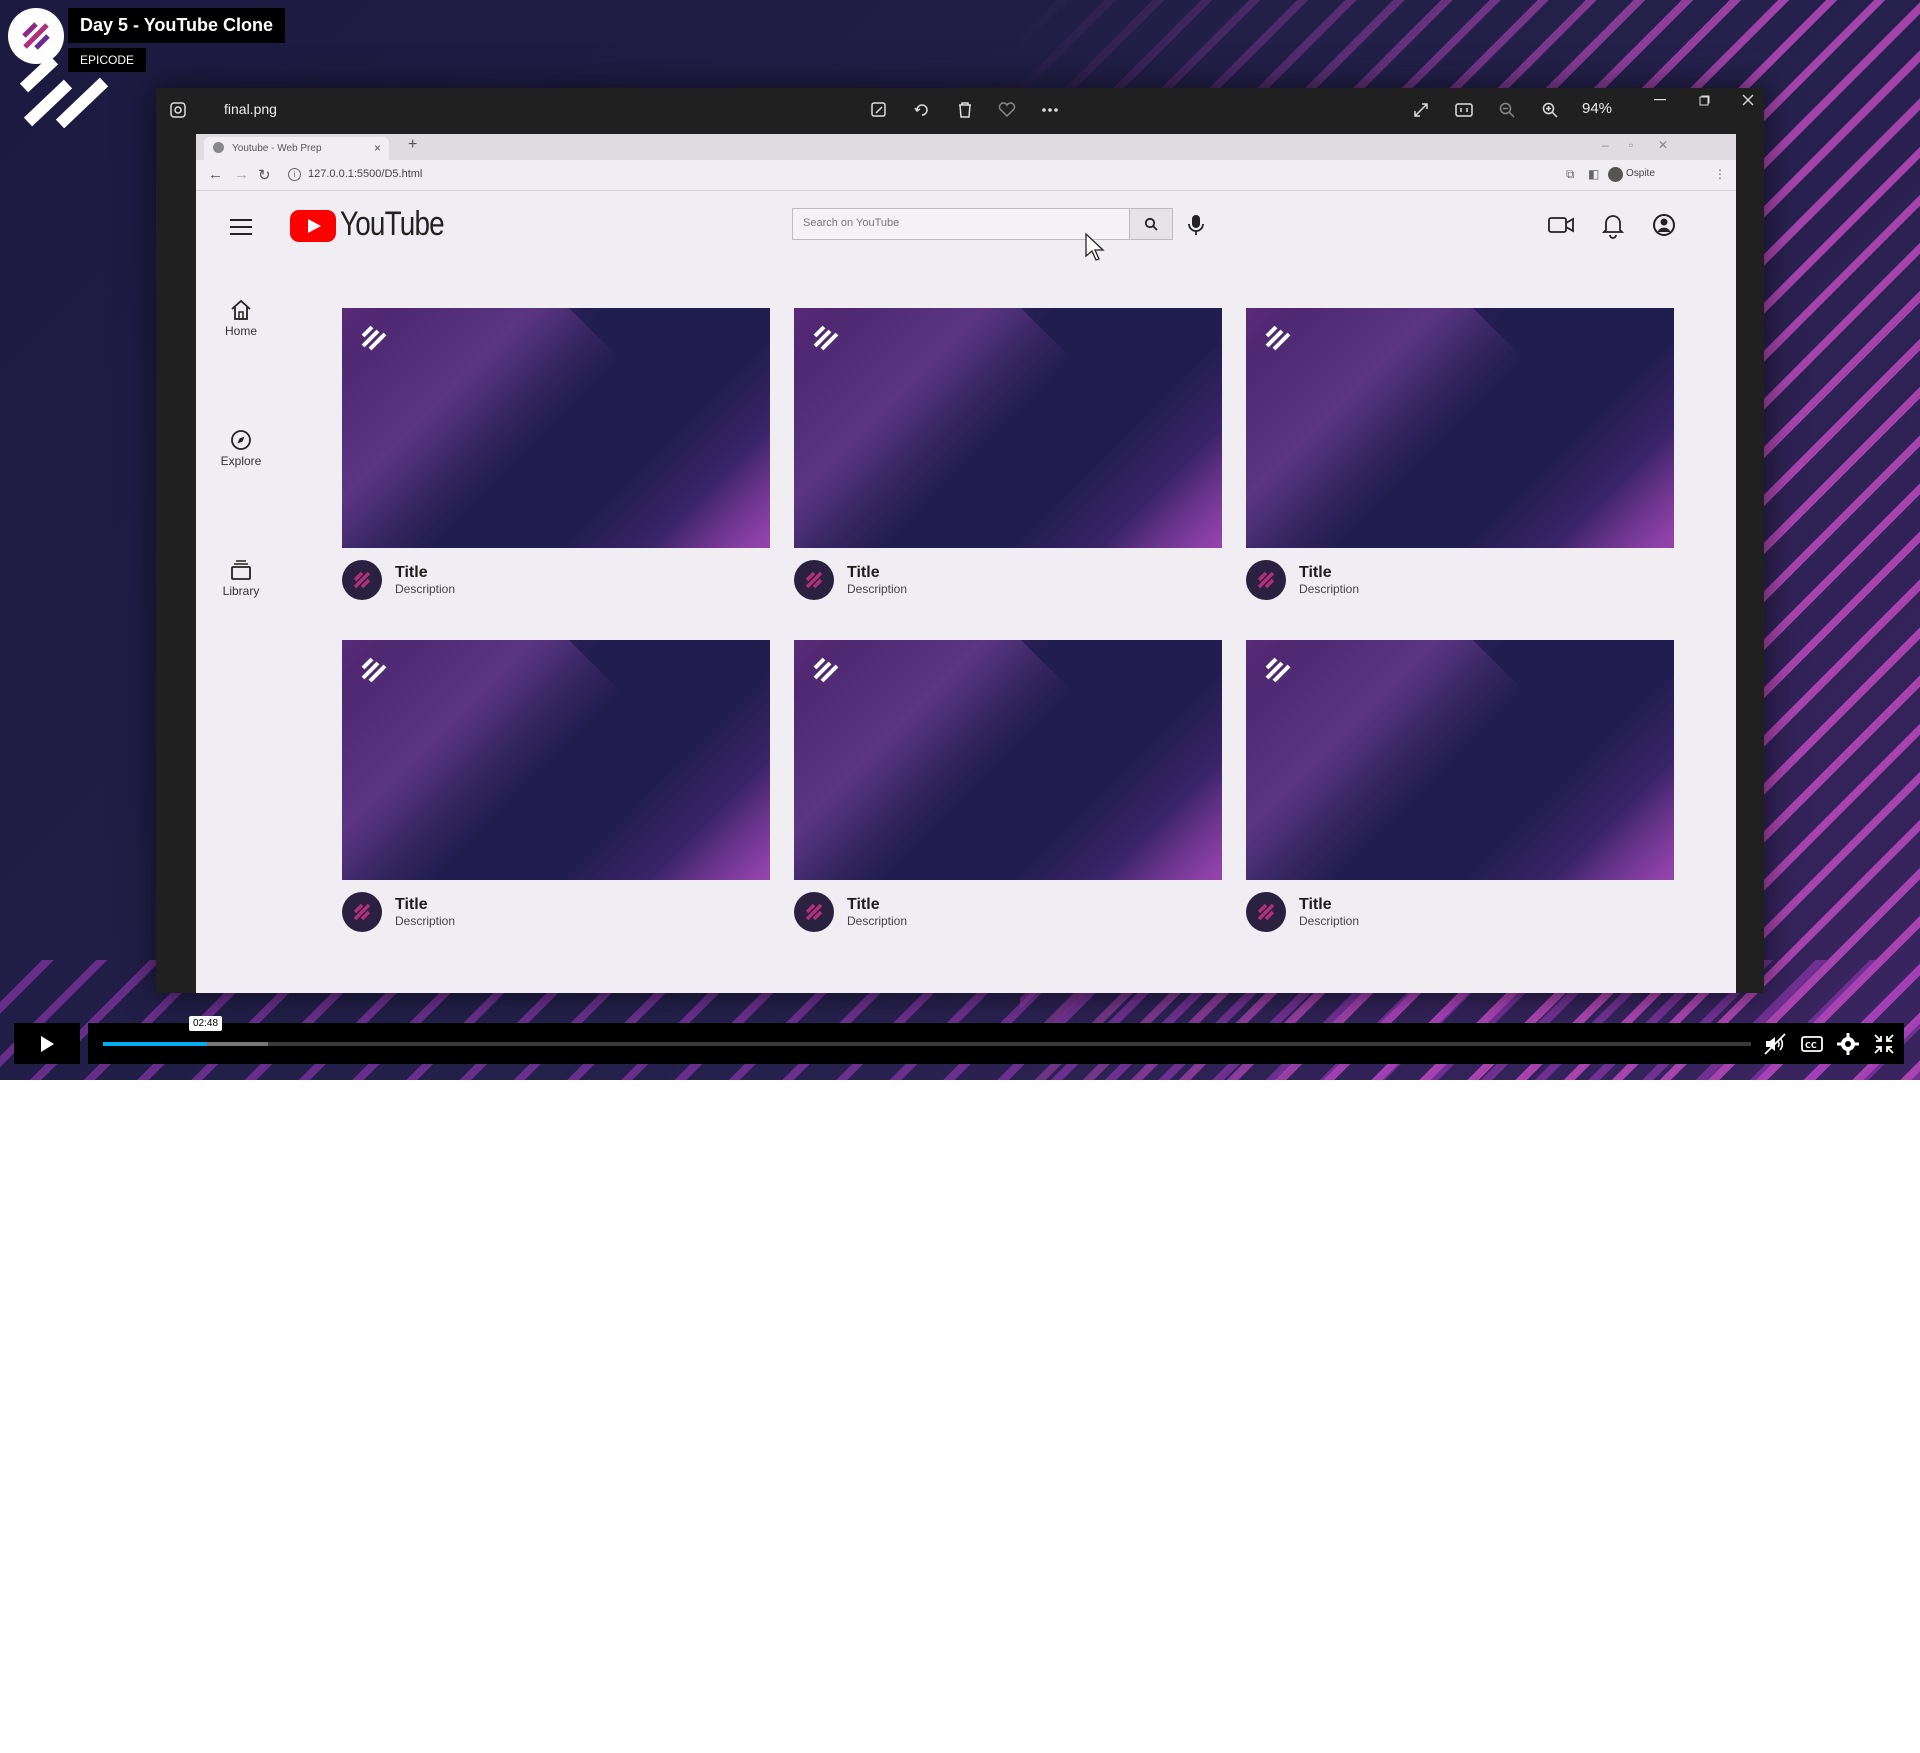  I want to click on tab-close-icon: ×, so click(377, 148).